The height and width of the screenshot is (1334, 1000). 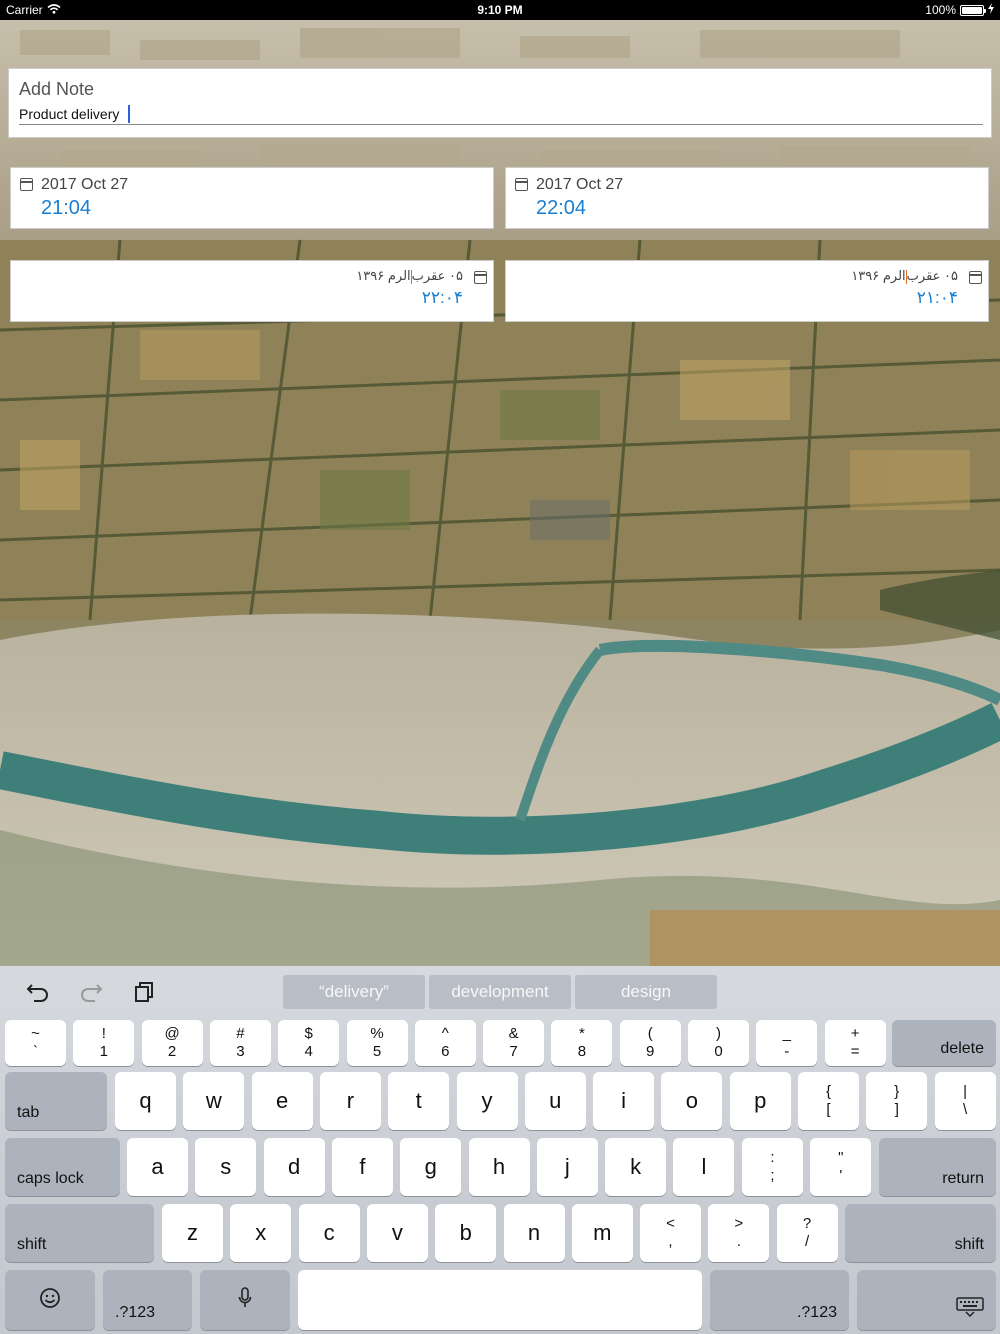 I want to click on key-o: o, so click(x=692, y=1101).